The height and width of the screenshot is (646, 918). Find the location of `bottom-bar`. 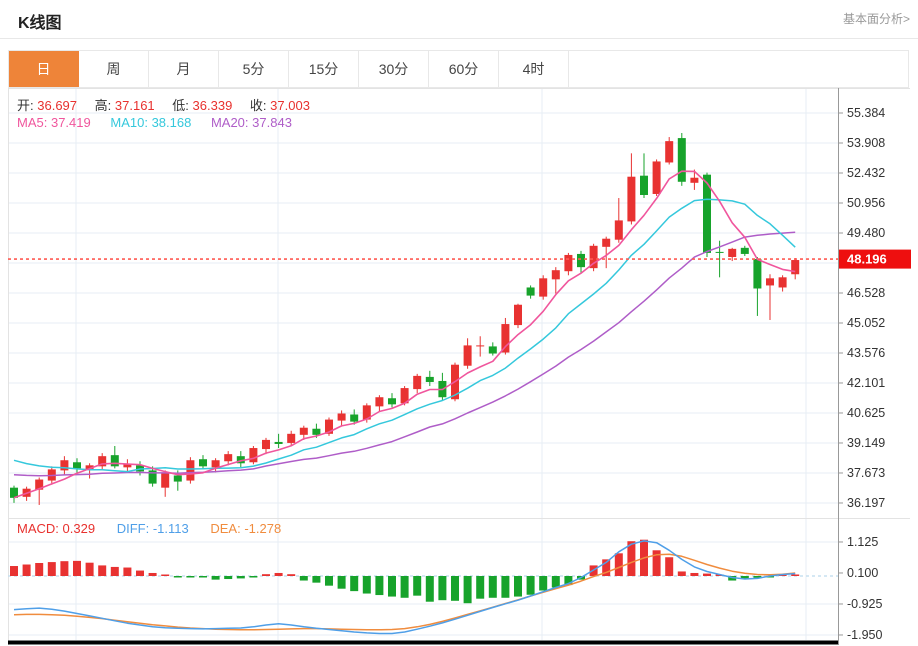

bottom-bar is located at coordinates (423, 642).